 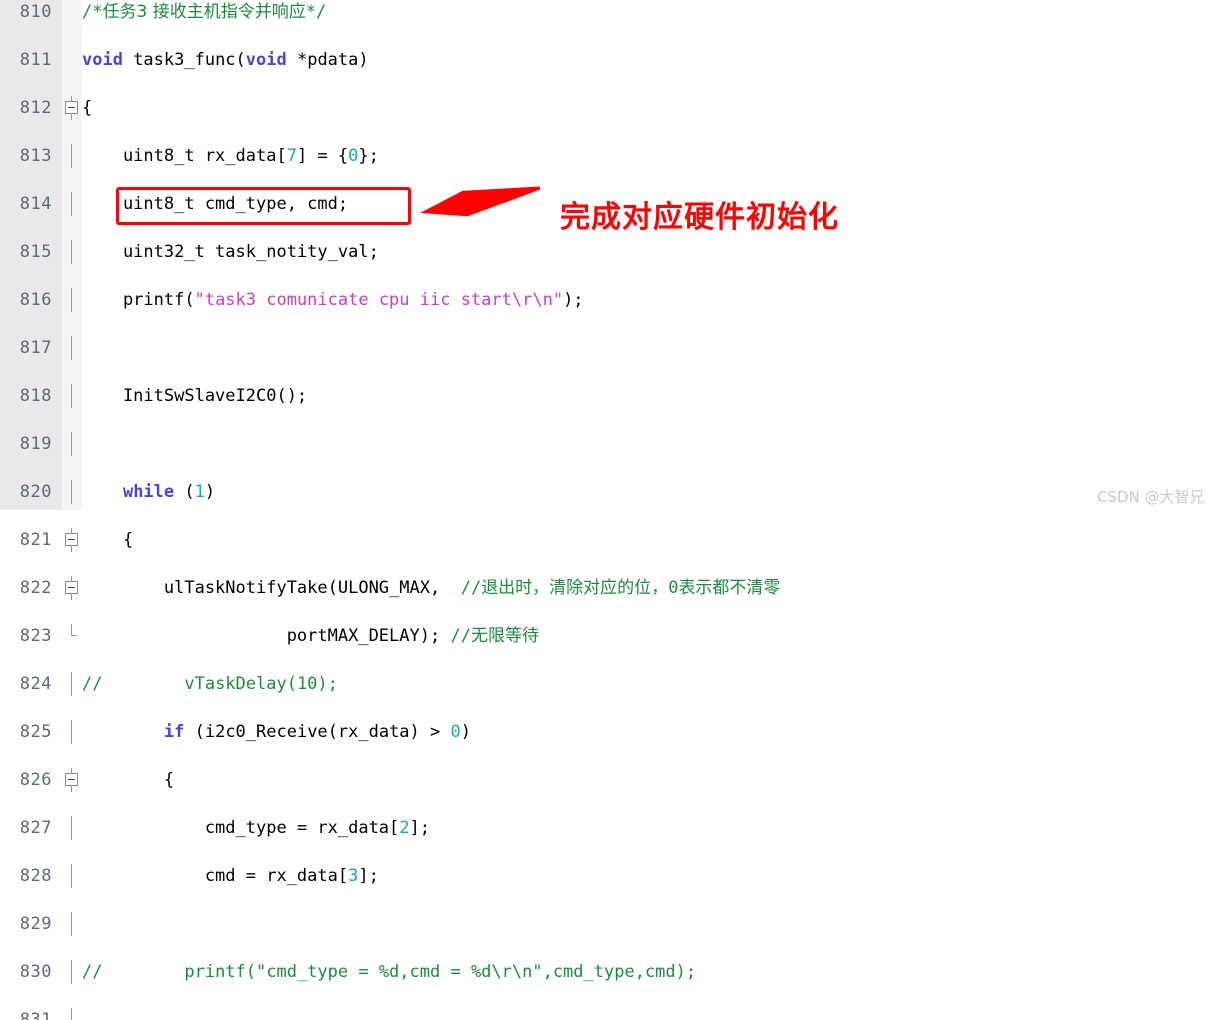 What do you see at coordinates (35, 684) in the screenshot?
I see `line-number: 824` at bounding box center [35, 684].